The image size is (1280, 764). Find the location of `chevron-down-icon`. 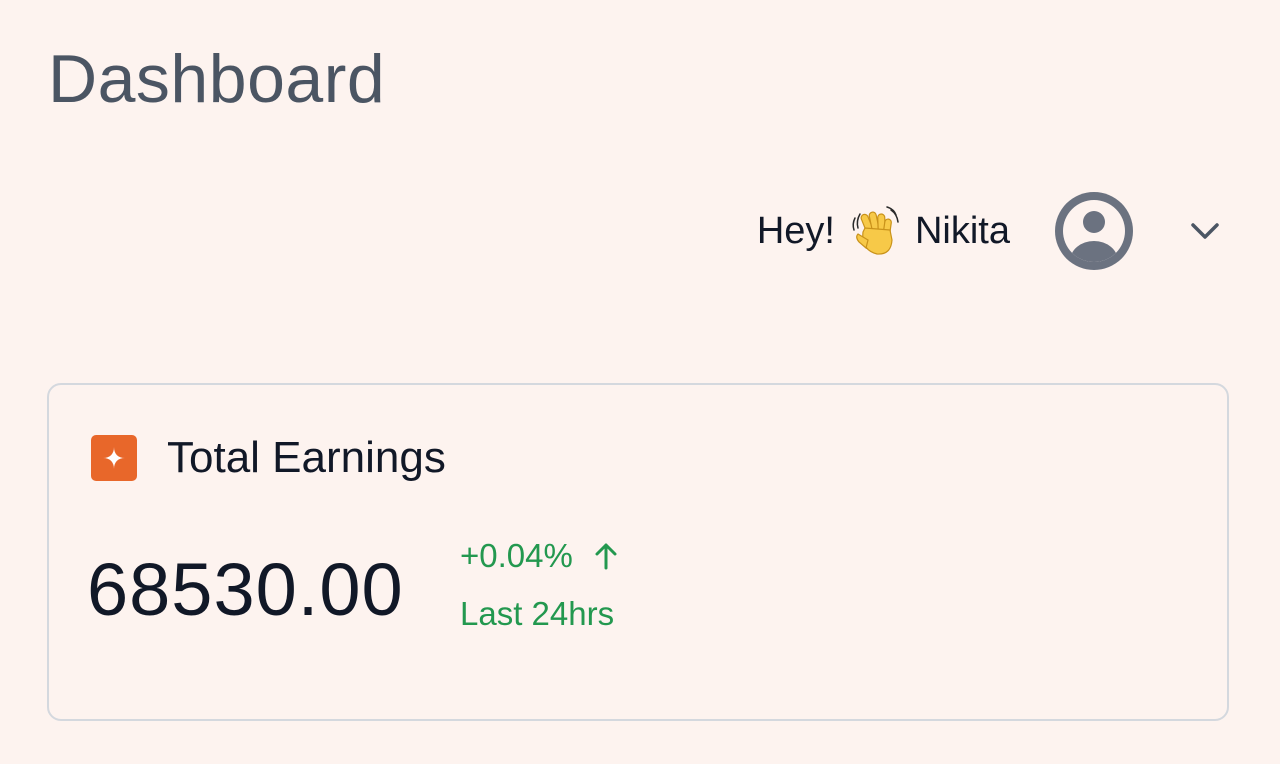

chevron-down-icon is located at coordinates (1205, 231).